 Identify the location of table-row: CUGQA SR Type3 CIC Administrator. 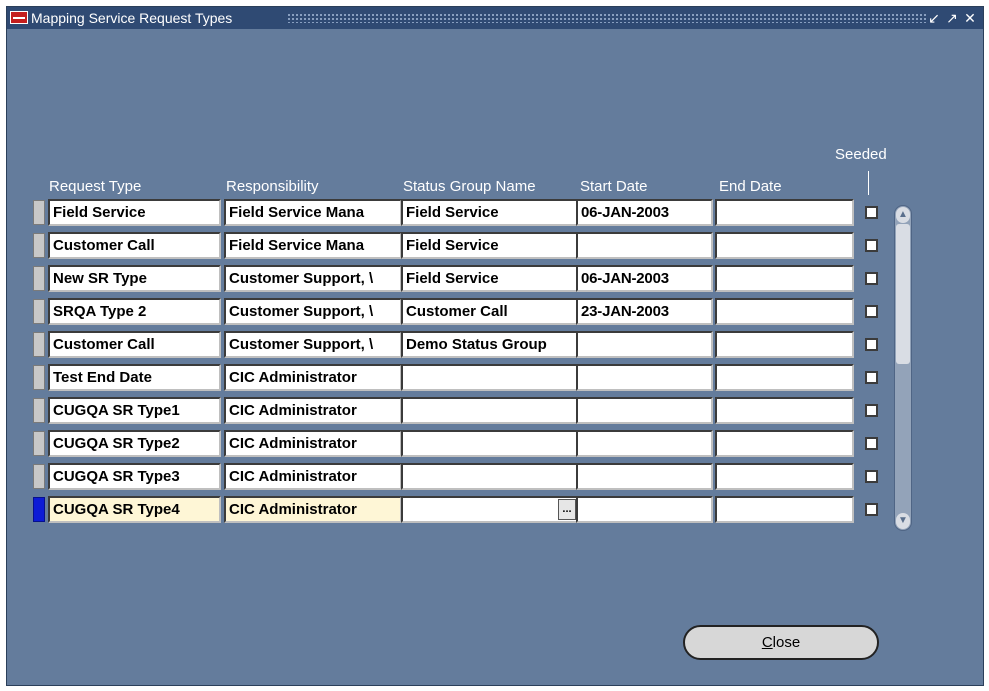
(495, 476).